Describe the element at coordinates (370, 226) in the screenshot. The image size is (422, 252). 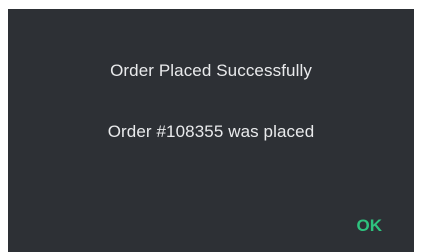
I see `ok-button: OK` at that location.